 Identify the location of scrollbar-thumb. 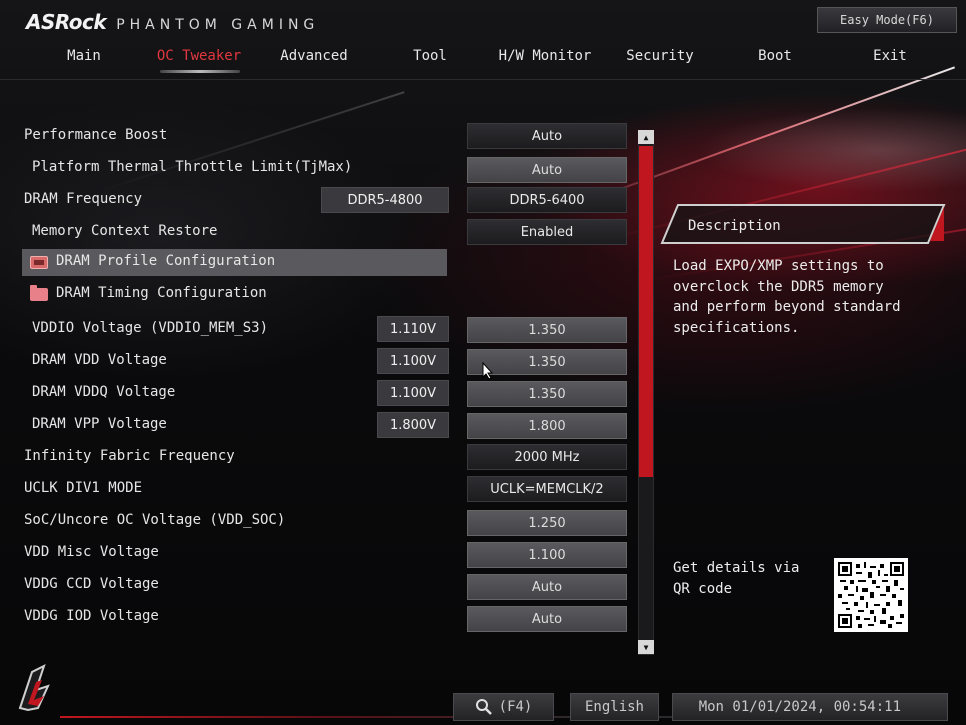
(646, 311).